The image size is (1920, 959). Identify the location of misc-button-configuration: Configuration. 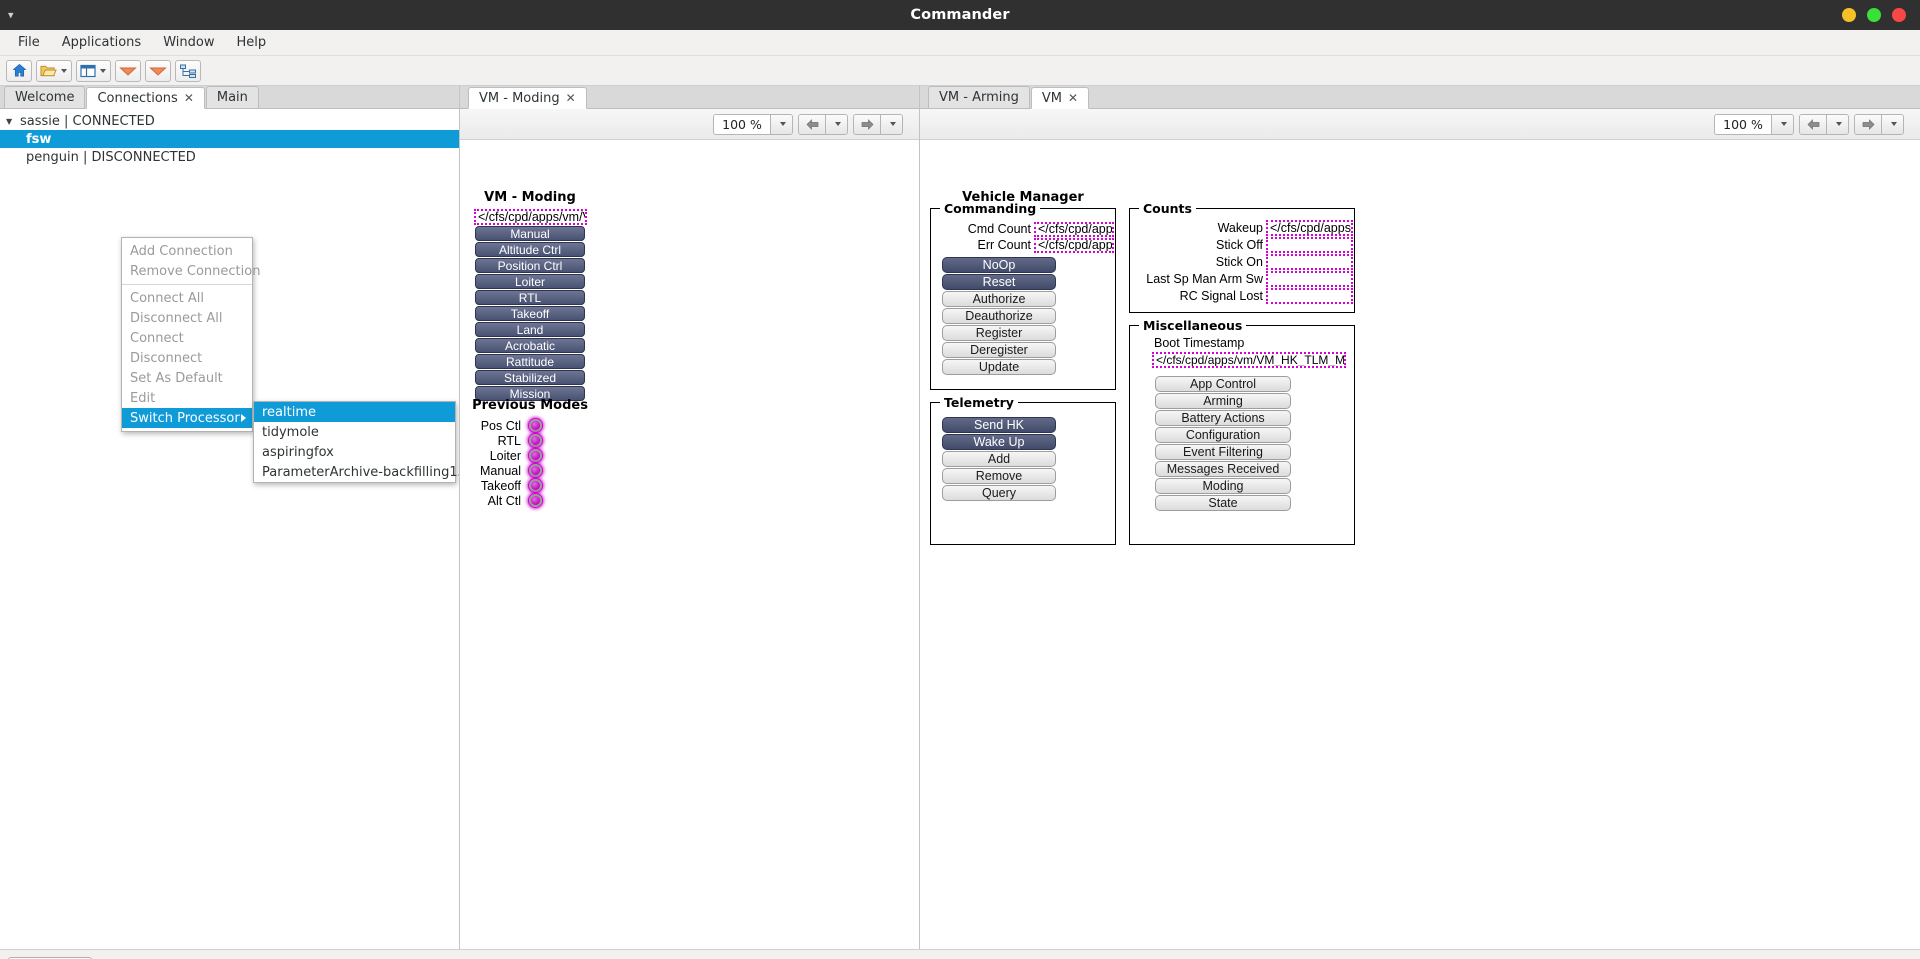
(1223, 435).